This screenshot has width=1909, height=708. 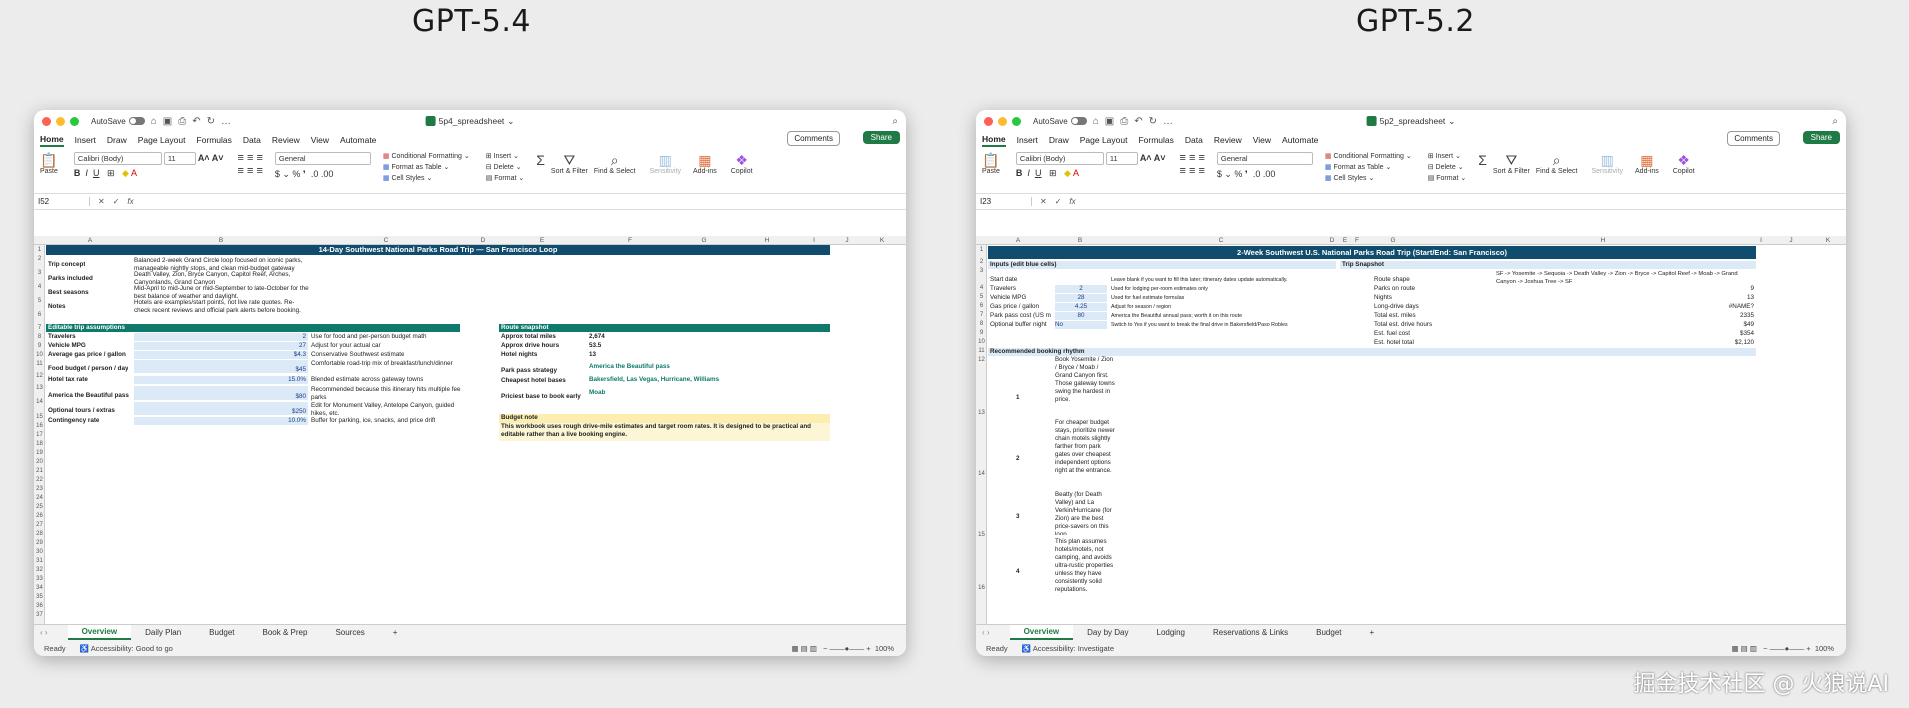 What do you see at coordinates (1018, 240) in the screenshot?
I see `col-A: A` at bounding box center [1018, 240].